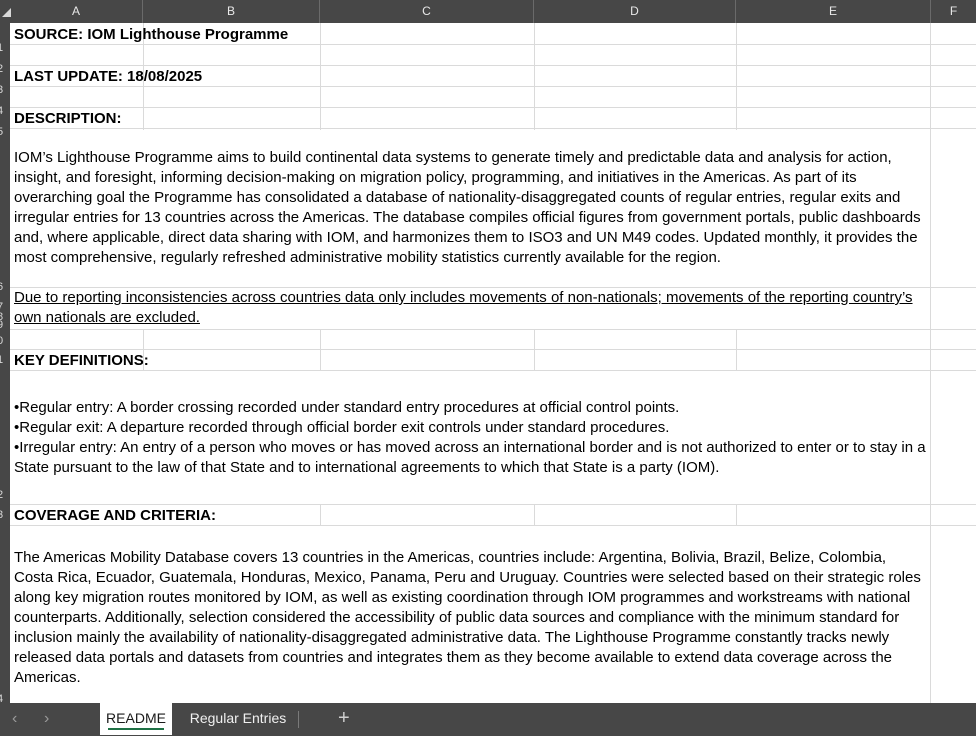  Describe the element at coordinates (5, 90) in the screenshot. I see `row-header-3: 3` at that location.